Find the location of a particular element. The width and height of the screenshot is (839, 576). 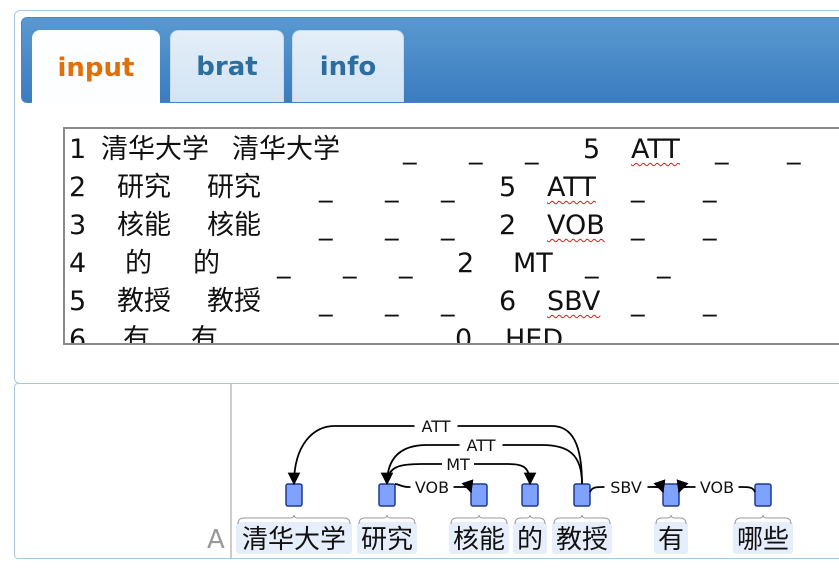

arc-label: SBV is located at coordinates (626, 487).